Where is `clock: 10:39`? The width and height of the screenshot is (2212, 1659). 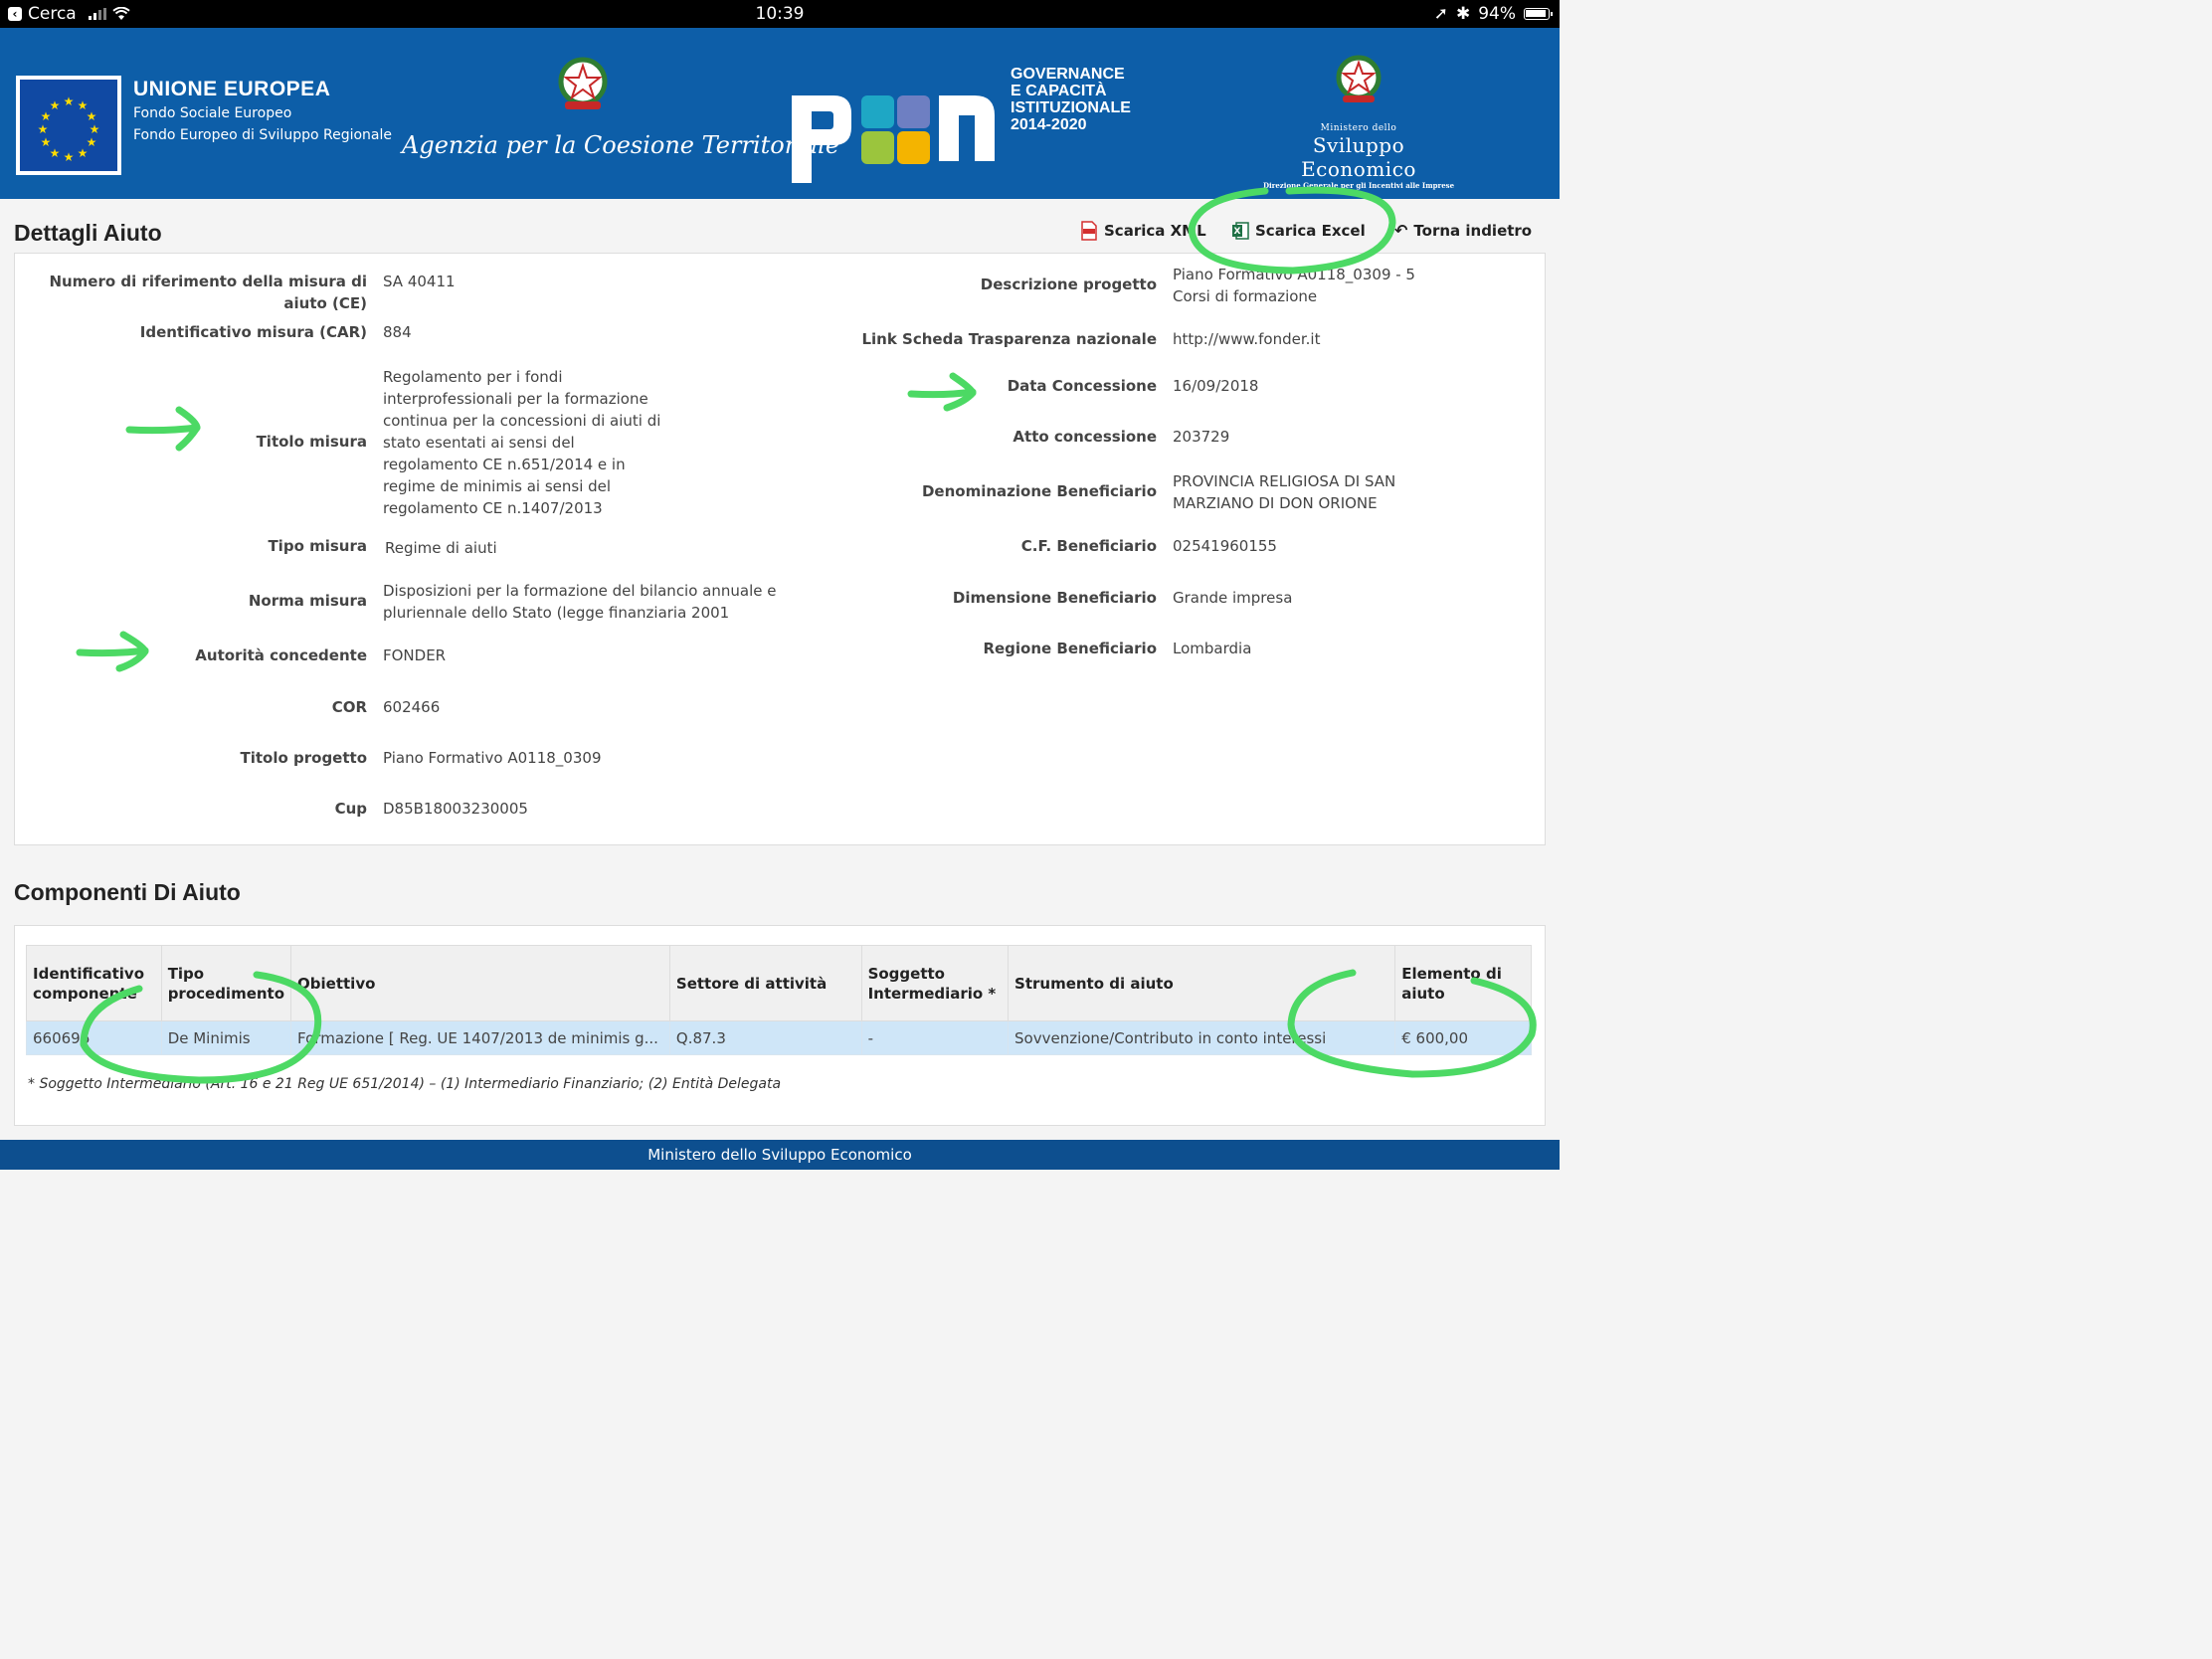 clock: 10:39 is located at coordinates (780, 14).